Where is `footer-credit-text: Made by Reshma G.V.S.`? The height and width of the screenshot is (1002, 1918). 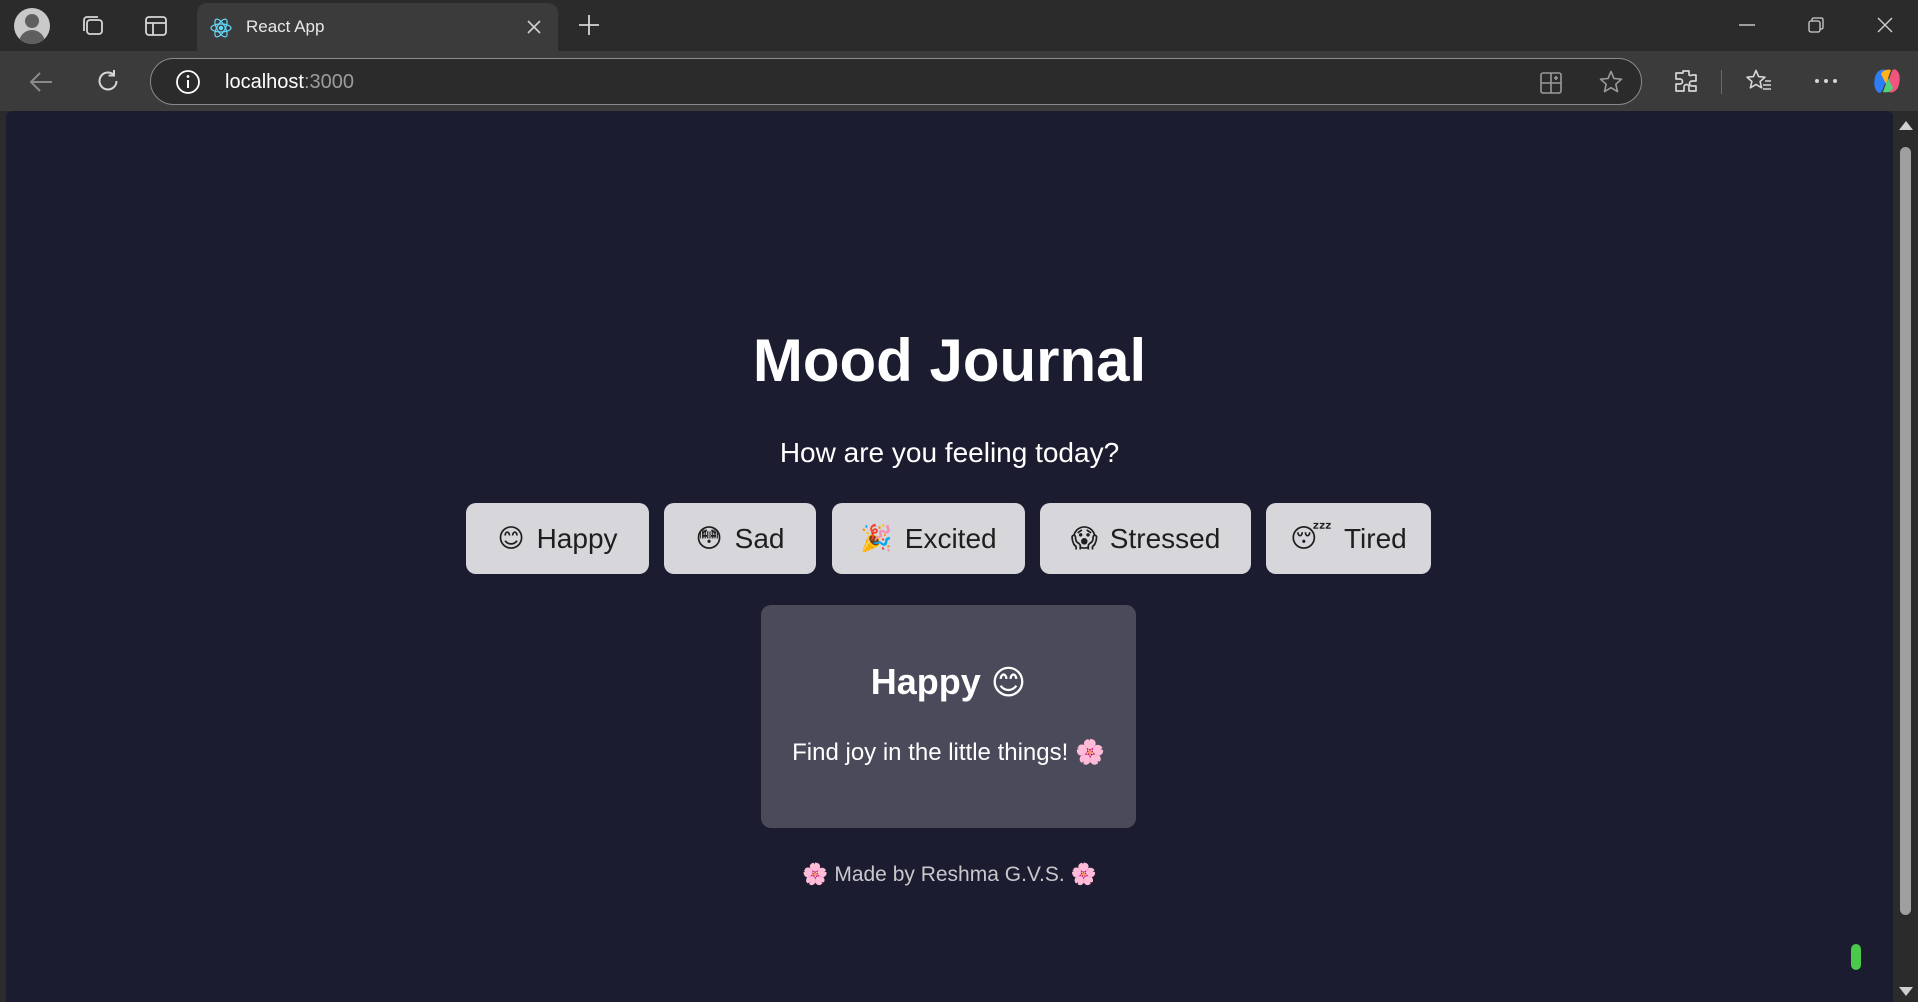
footer-credit-text: Made by Reshma G.V.S. is located at coordinates (949, 874).